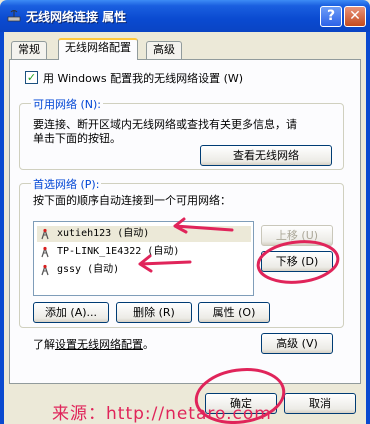  What do you see at coordinates (118, 251) in the screenshot?
I see `network-name: TP-LINK_1E4322 (自动)` at bounding box center [118, 251].